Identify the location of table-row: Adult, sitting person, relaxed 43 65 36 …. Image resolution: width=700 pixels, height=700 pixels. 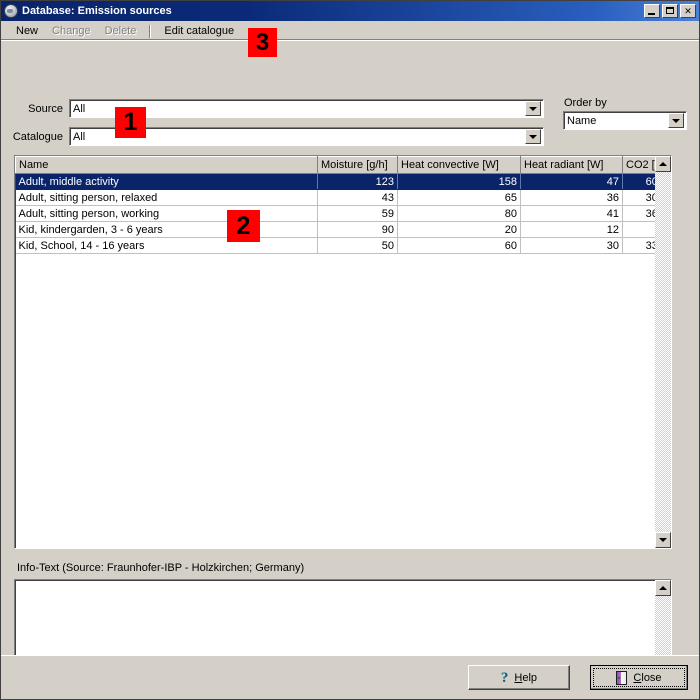
(343, 197).